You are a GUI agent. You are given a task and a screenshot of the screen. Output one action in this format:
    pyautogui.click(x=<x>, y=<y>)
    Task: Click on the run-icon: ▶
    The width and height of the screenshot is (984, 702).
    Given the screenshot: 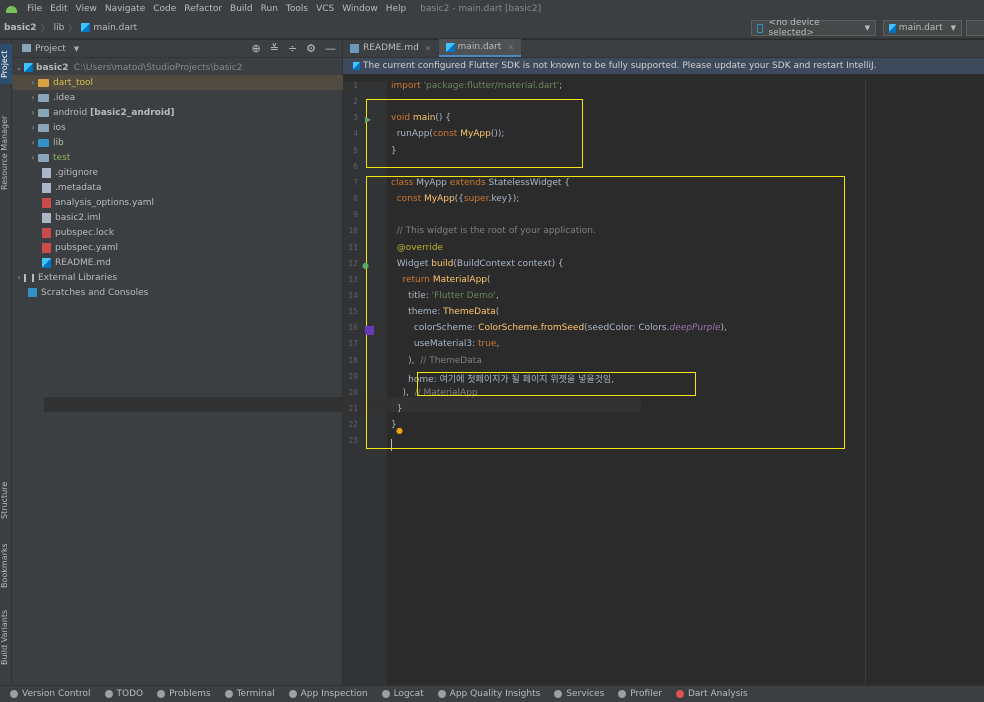 What is the action you would take?
    pyautogui.click(x=368, y=119)
    